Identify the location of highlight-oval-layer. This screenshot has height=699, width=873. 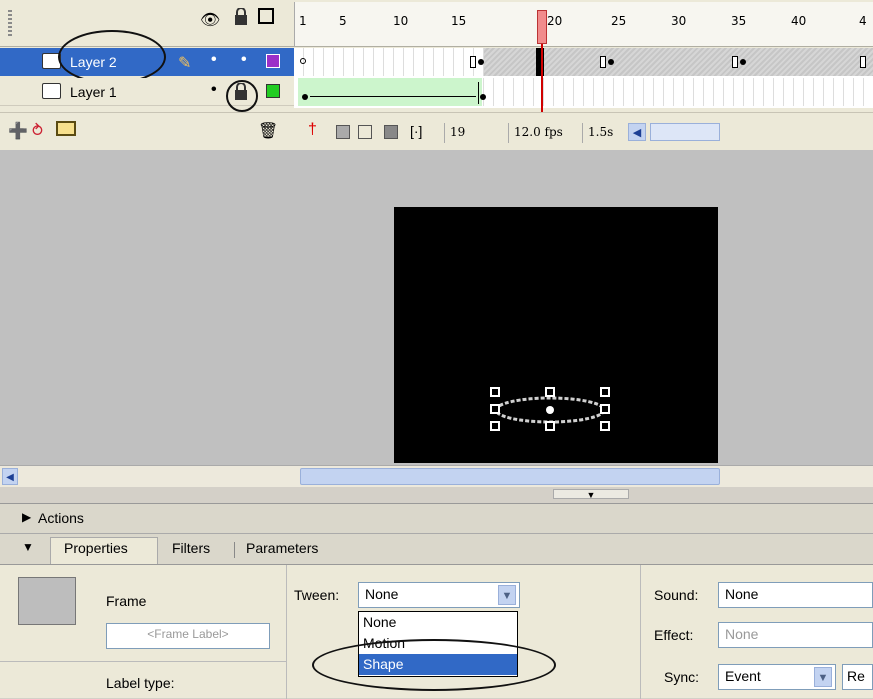
(112, 57).